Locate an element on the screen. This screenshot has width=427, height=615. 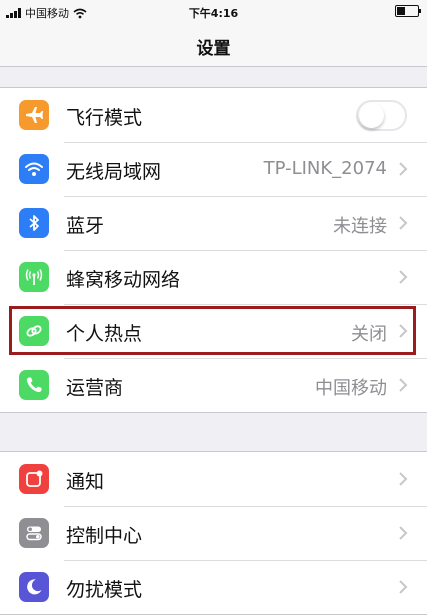
battery-icon is located at coordinates (408, 11).